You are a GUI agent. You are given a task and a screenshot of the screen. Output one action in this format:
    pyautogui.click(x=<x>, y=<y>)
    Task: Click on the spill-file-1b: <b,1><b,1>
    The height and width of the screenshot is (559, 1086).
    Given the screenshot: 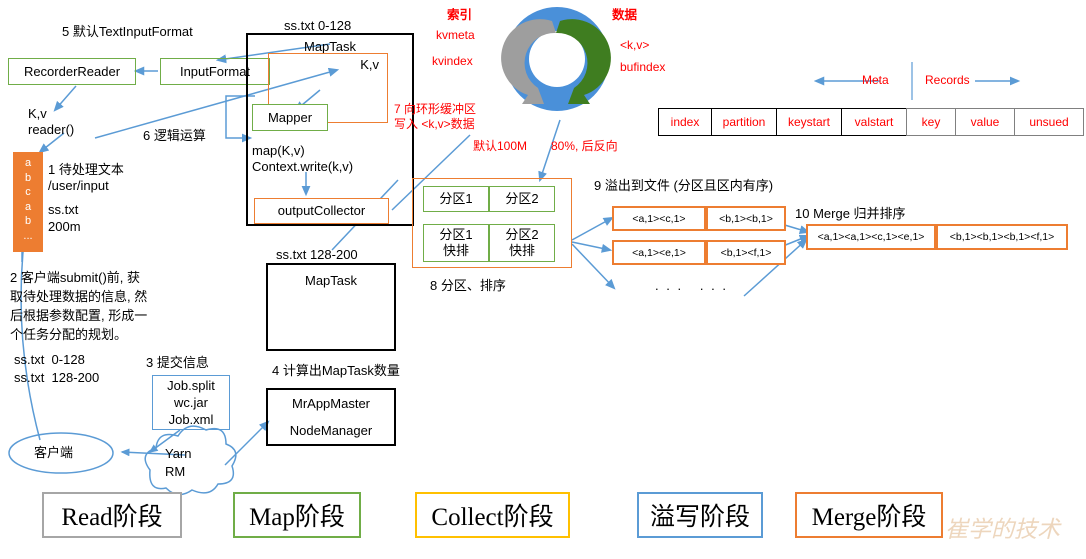 What is the action you would take?
    pyautogui.click(x=746, y=218)
    